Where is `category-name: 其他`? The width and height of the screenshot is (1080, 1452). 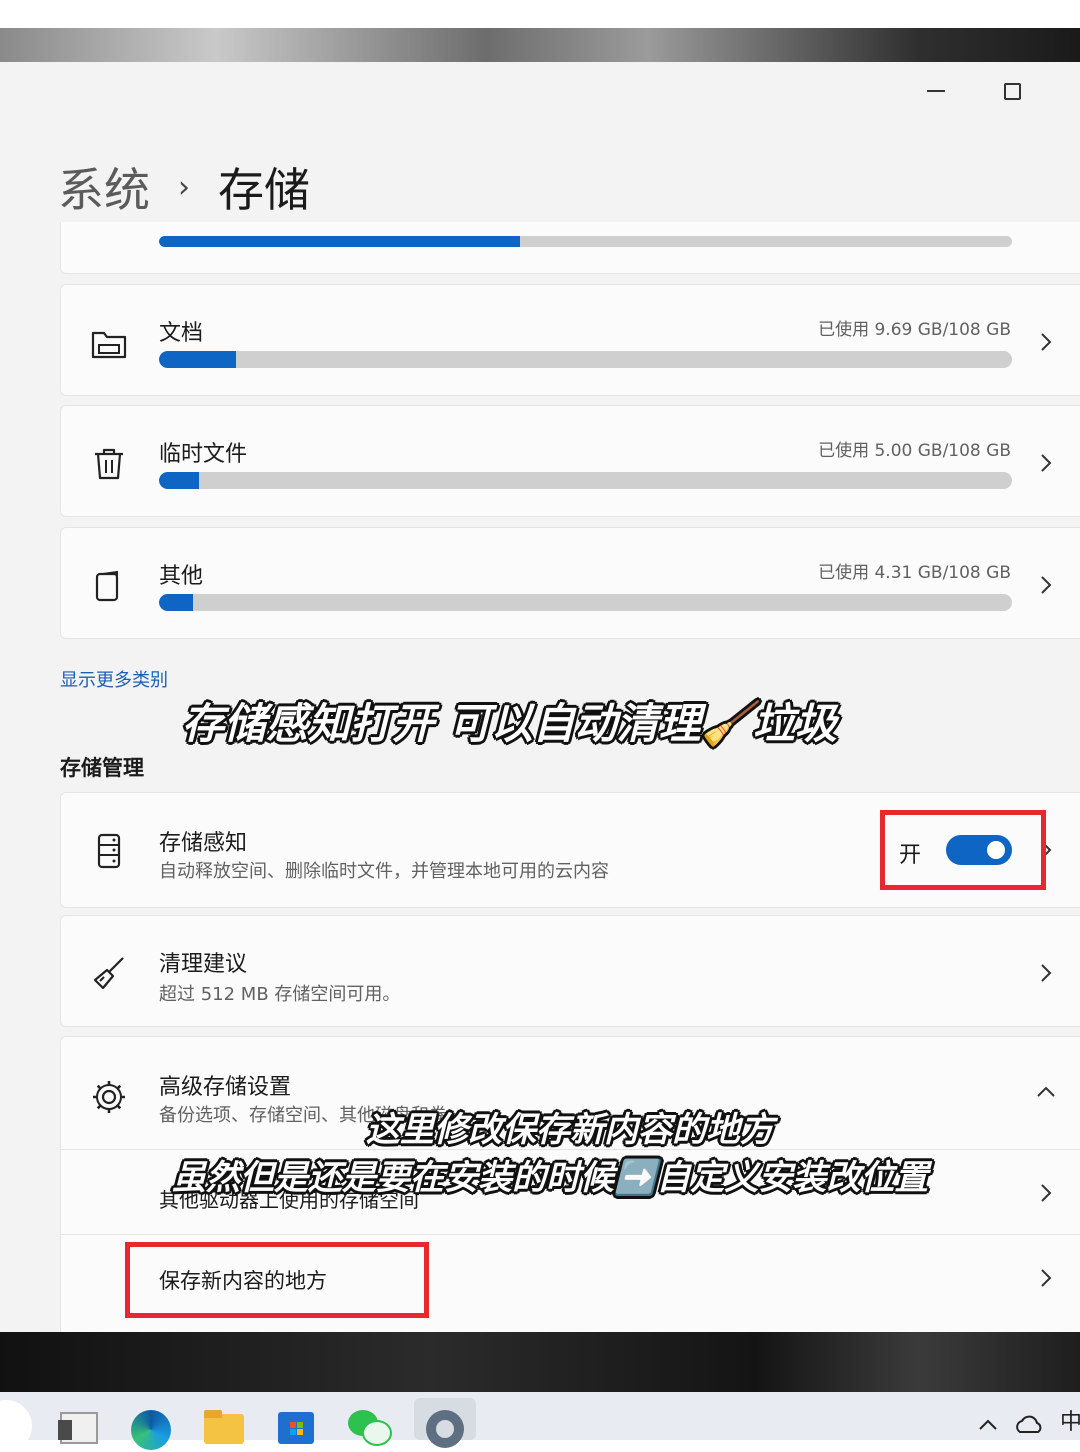 category-name: 其他 is located at coordinates (181, 576).